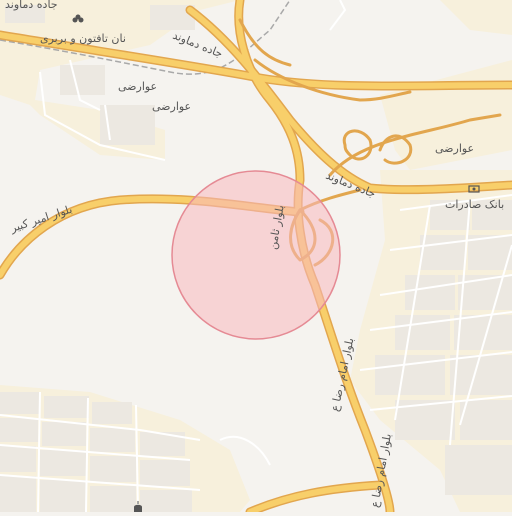  What do you see at coordinates (83, 38) in the screenshot?
I see `label-bakery: نان تافتون و بربری` at bounding box center [83, 38].